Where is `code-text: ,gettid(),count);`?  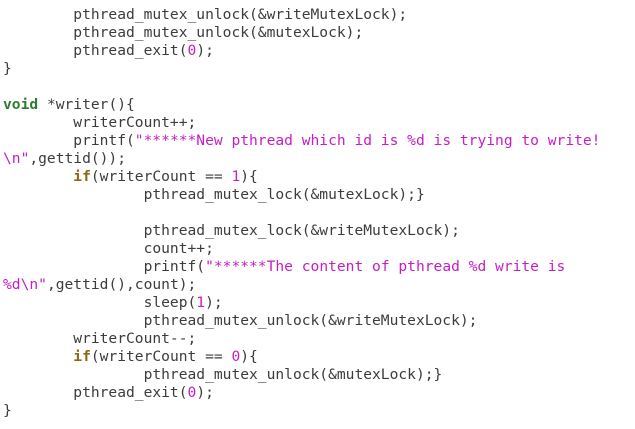 code-text: ,gettid(),count); is located at coordinates (121, 284).